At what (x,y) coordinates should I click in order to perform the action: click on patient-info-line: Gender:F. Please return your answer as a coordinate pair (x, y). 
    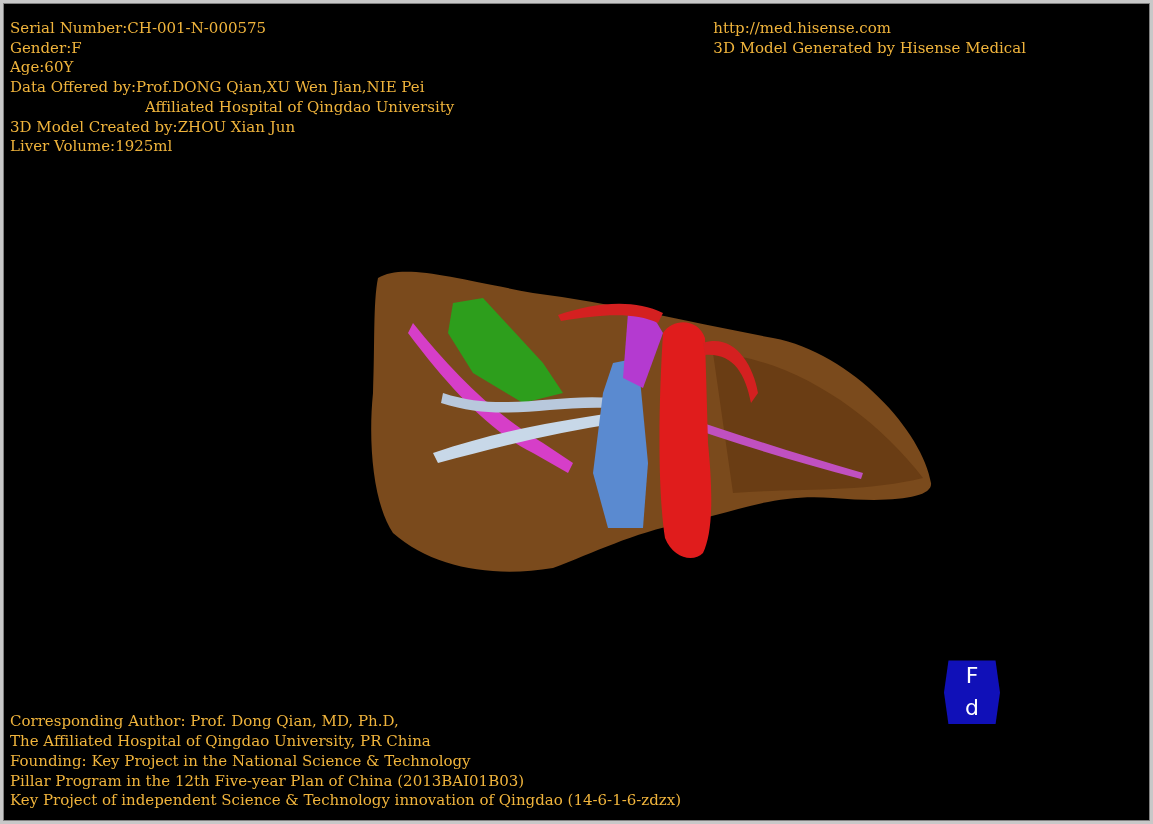
    Looking at the image, I should click on (46, 48).